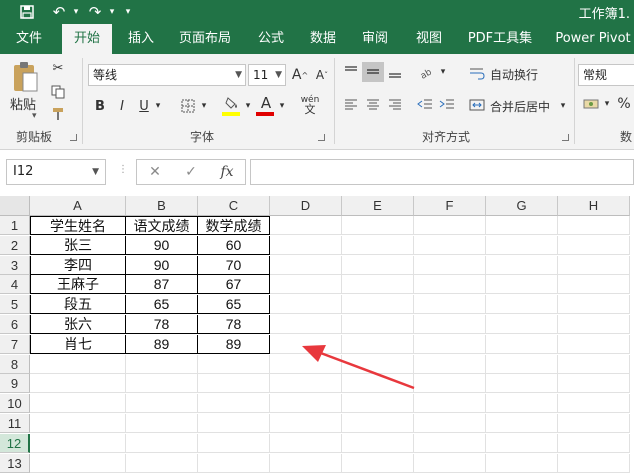 The height and width of the screenshot is (473, 634). Describe the element at coordinates (366, 370) in the screenshot. I see `annotation-arrow-line` at that location.